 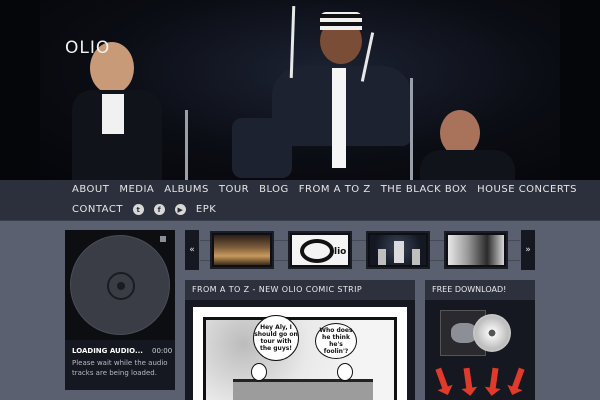 I want to click on comic-character-left, so click(x=259, y=372).